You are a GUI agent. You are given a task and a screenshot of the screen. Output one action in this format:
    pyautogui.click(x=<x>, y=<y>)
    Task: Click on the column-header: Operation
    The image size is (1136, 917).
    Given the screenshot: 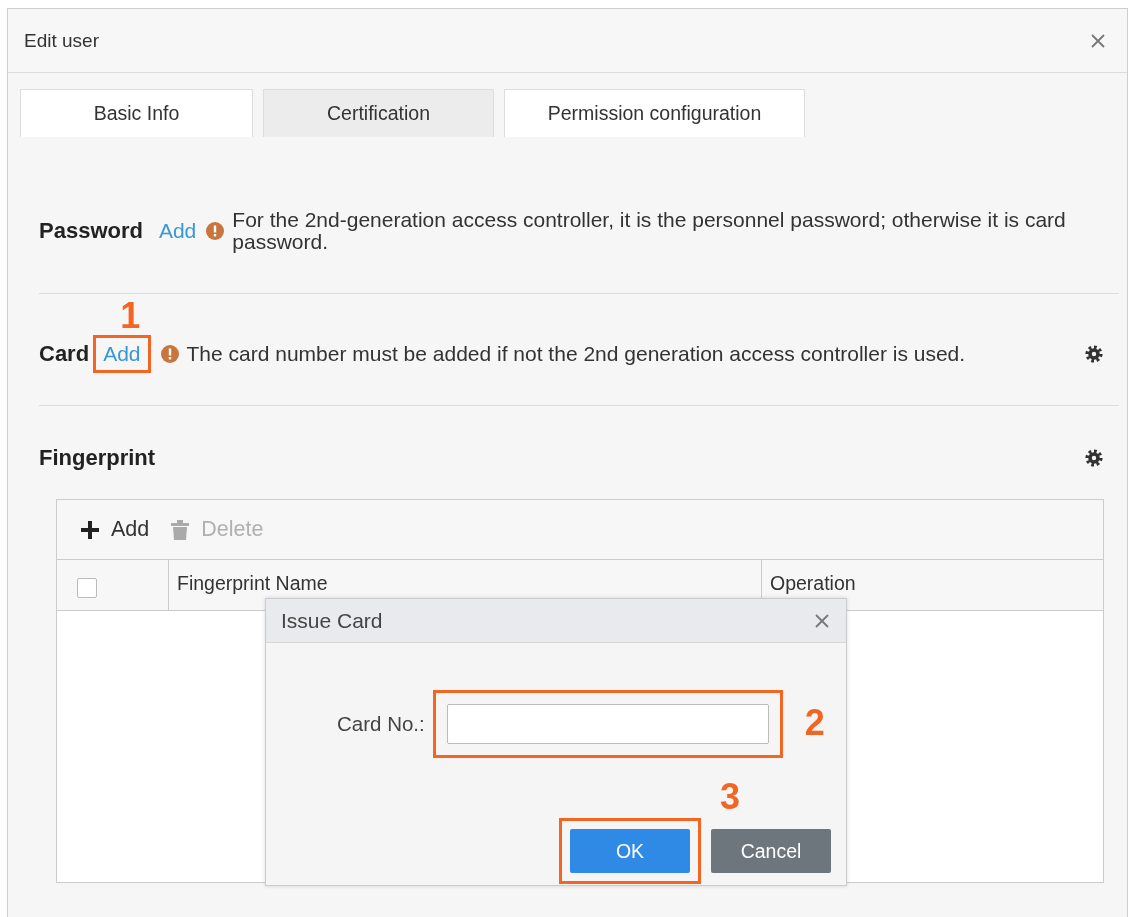 What is the action you would take?
    pyautogui.click(x=813, y=583)
    